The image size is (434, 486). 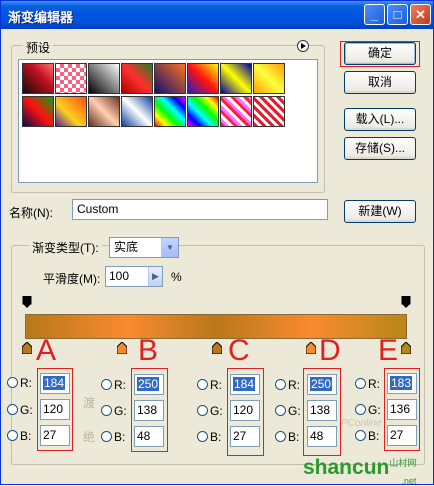 What do you see at coordinates (361, 423) in the screenshot?
I see `watermark-tag: PConline` at bounding box center [361, 423].